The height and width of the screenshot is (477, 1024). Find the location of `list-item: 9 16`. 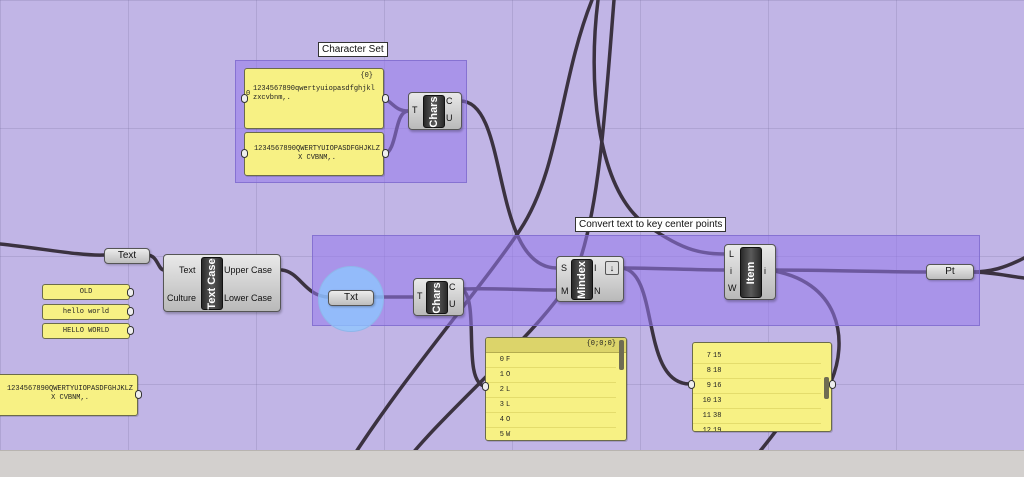

list-item: 9 16 is located at coordinates (757, 386).